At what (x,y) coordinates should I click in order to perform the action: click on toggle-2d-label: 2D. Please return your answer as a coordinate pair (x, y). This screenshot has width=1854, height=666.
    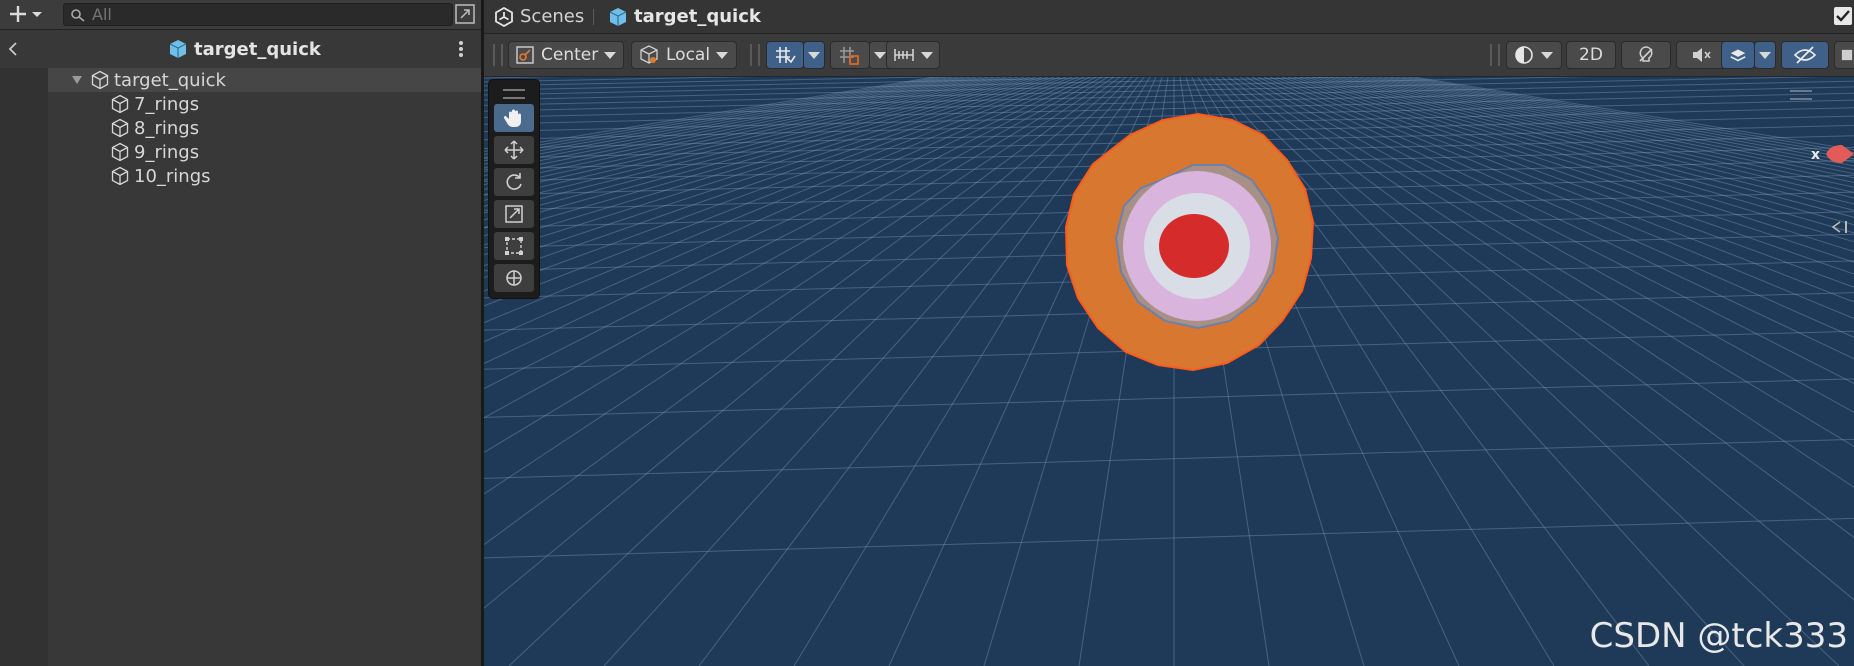
    Looking at the image, I should click on (1591, 55).